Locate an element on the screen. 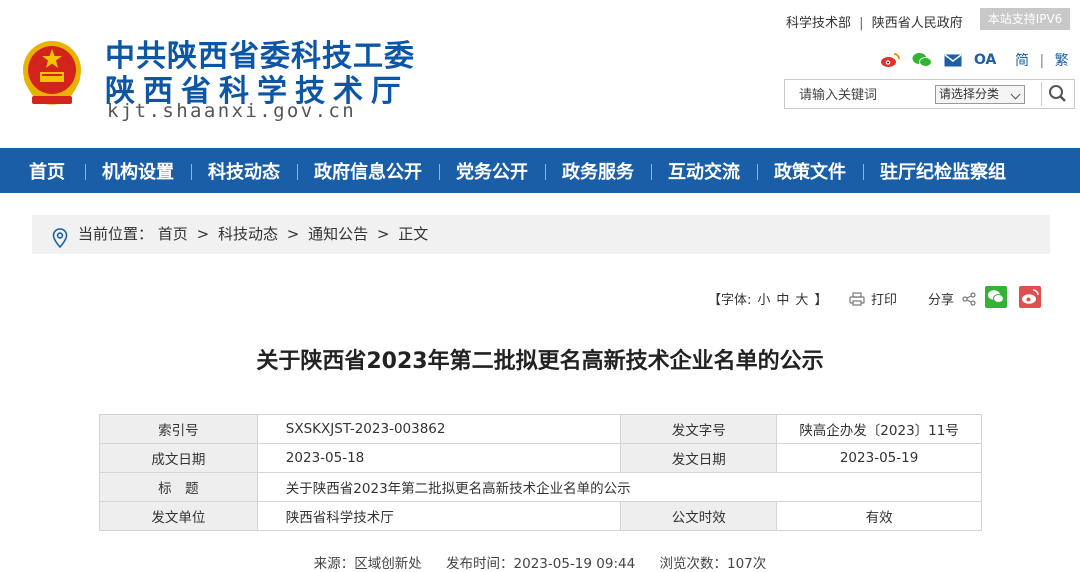  article-publish-time: 发布时间：2023-05-19 09:44 is located at coordinates (541, 564).